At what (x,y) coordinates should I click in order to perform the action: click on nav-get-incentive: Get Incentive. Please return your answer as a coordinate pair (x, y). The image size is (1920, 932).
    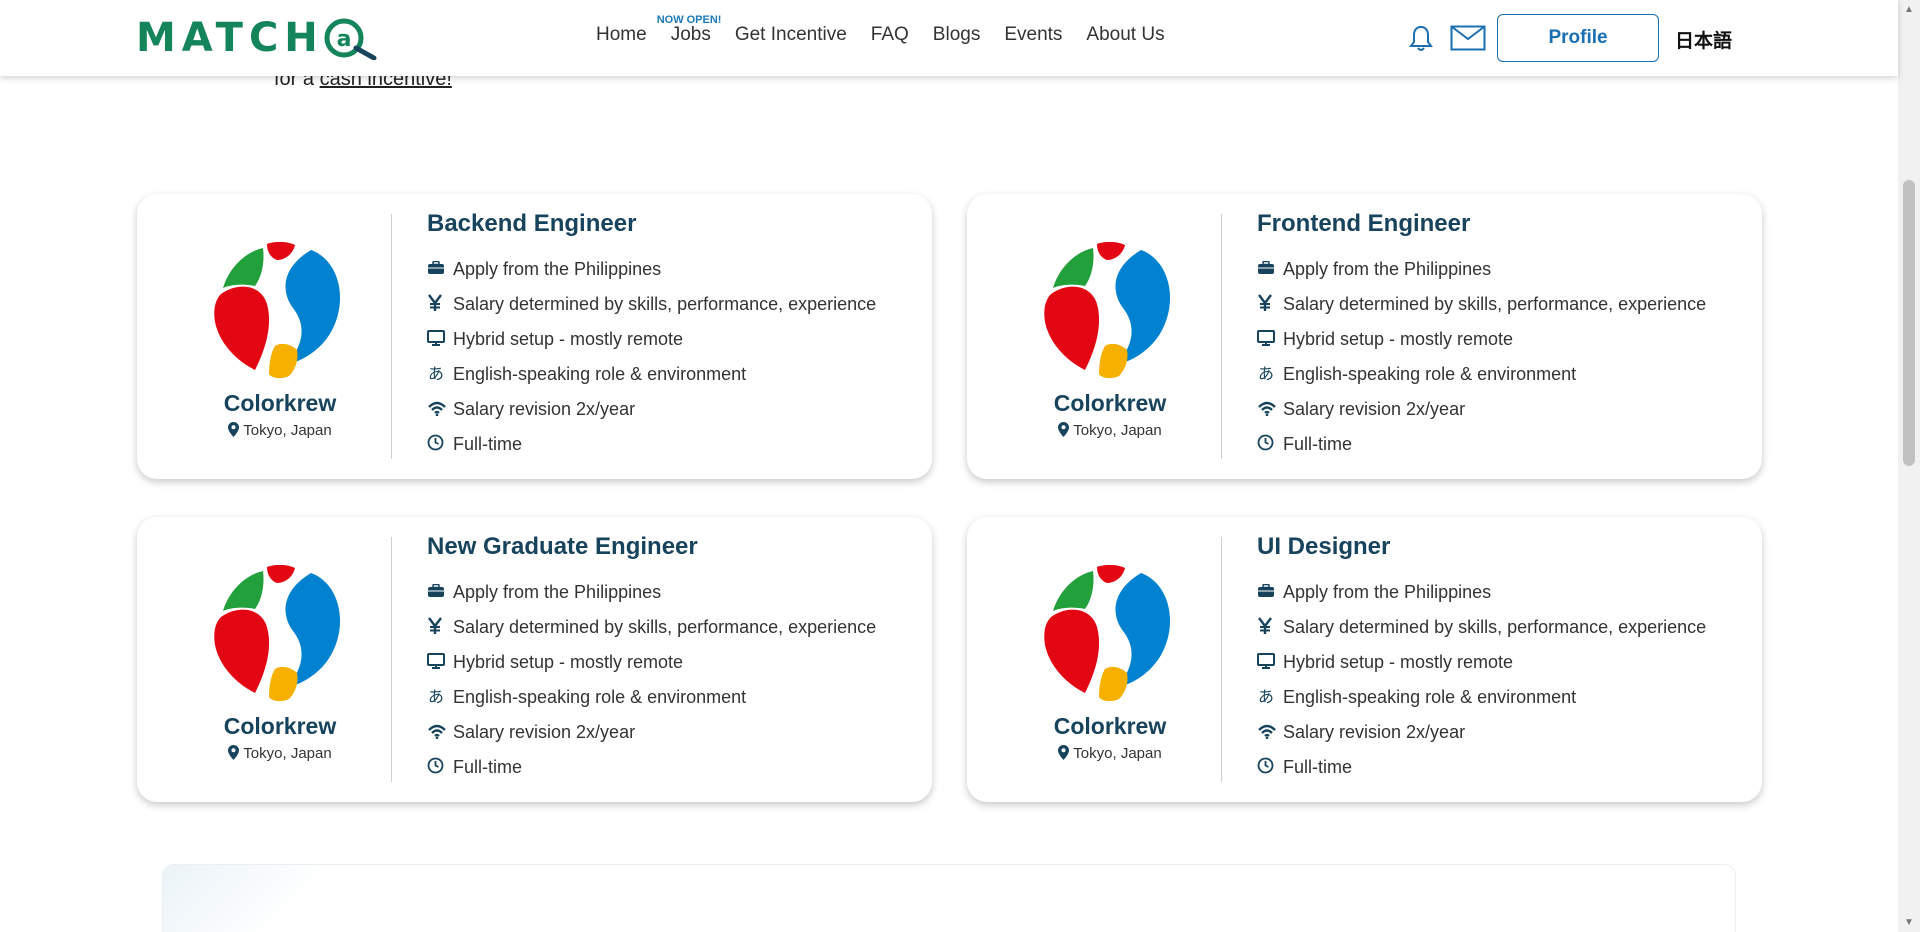
    Looking at the image, I should click on (791, 35).